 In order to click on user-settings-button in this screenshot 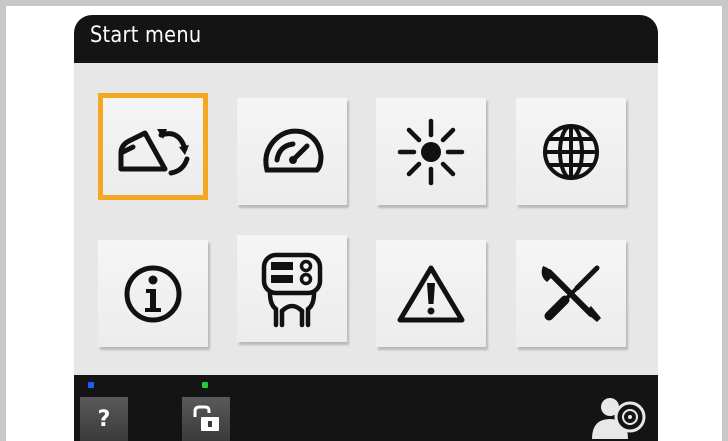, I will do `click(619, 414)`.